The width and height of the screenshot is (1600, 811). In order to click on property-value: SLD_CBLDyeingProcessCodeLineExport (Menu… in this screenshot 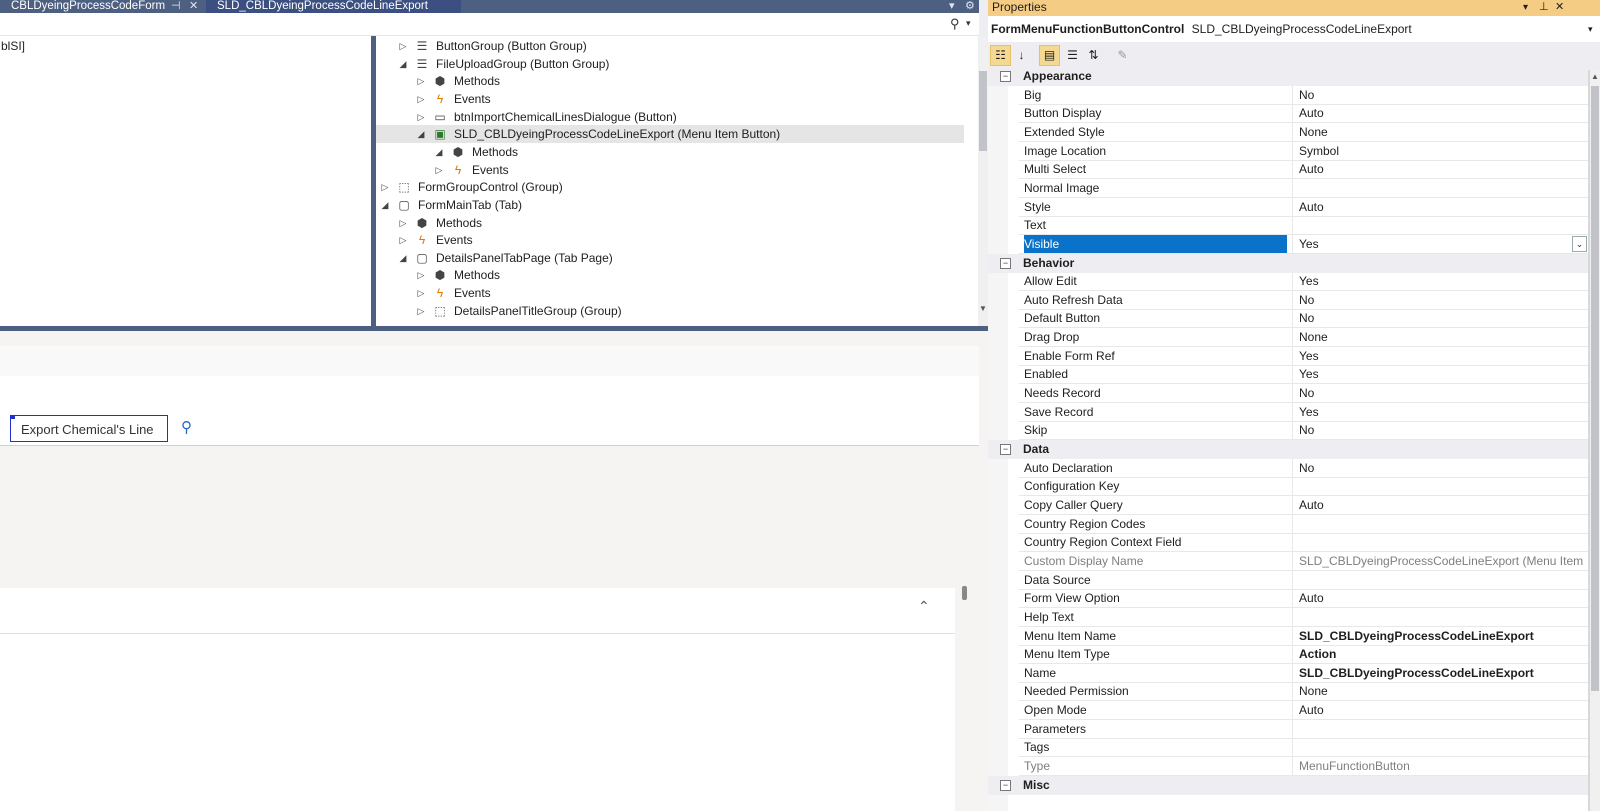, I will do `click(1440, 560)`.